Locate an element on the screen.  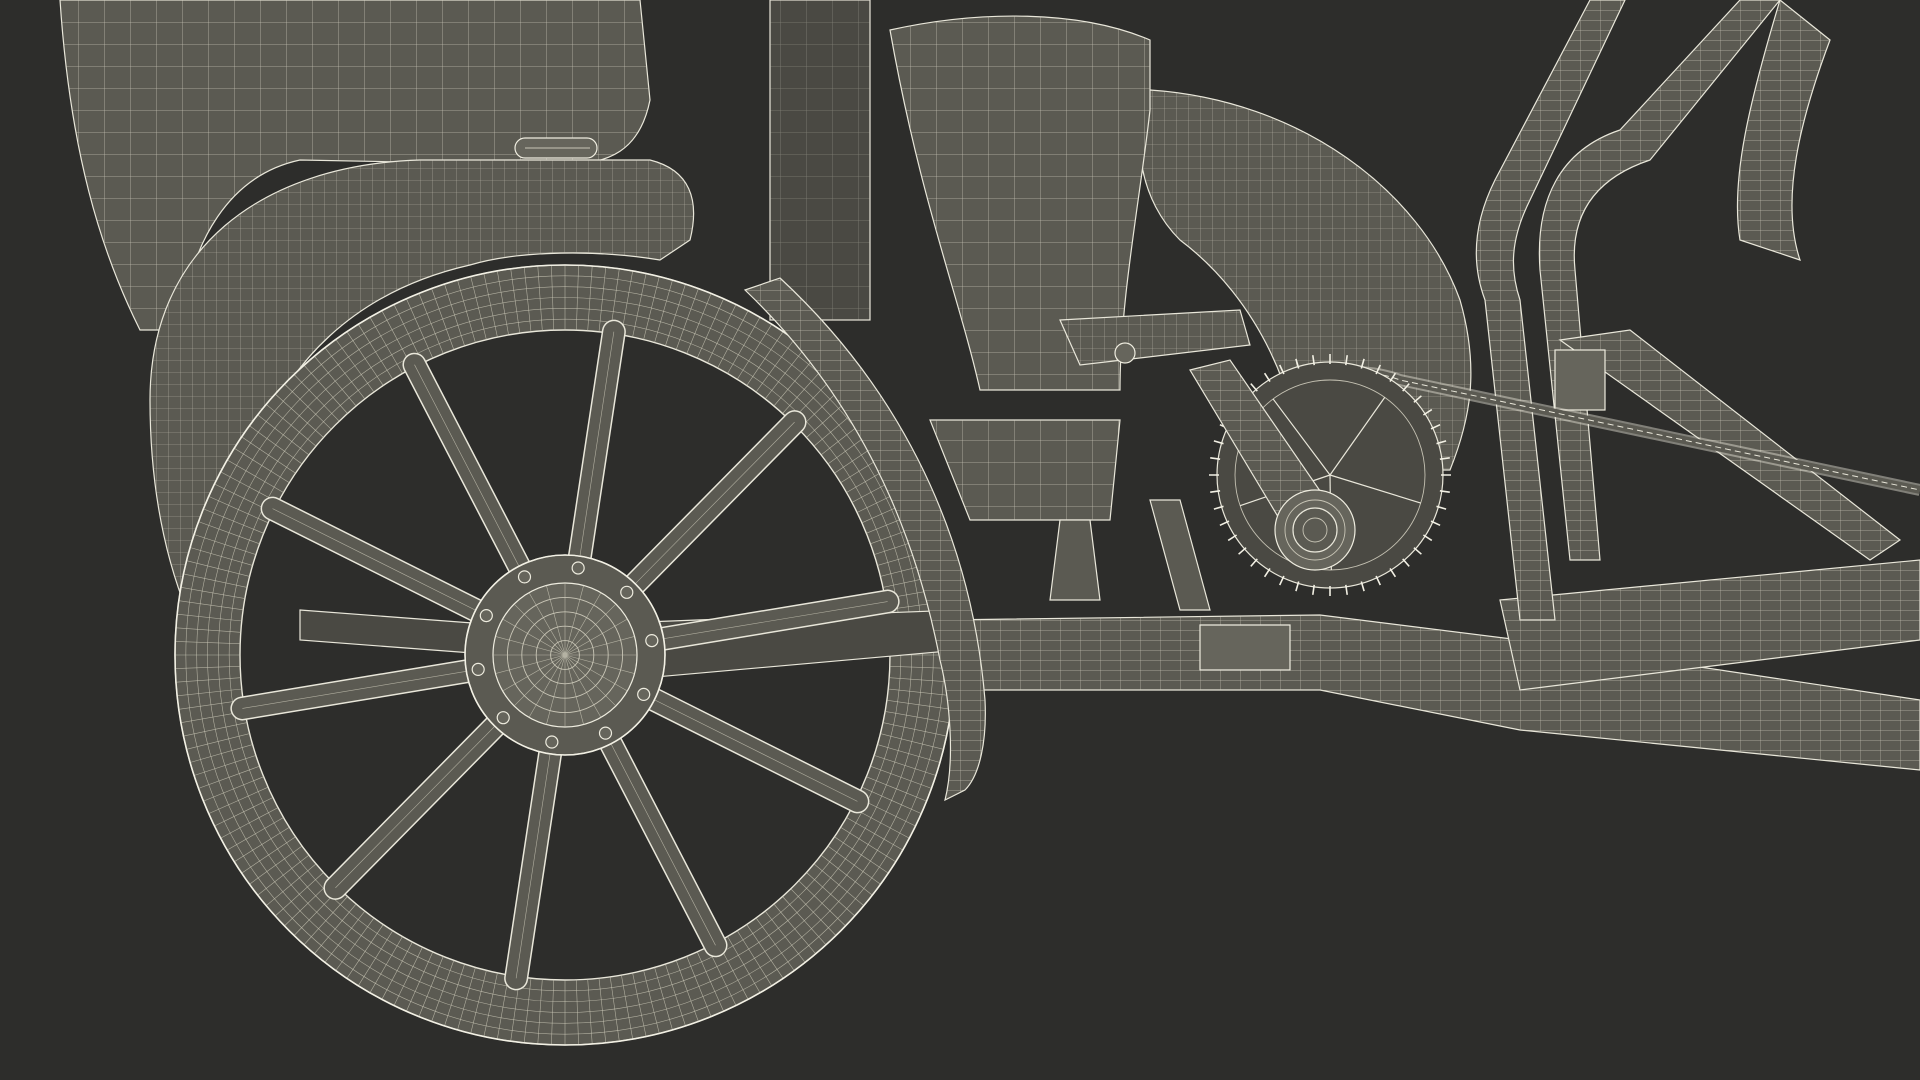
frame-tubes is located at coordinates (1688, 310).